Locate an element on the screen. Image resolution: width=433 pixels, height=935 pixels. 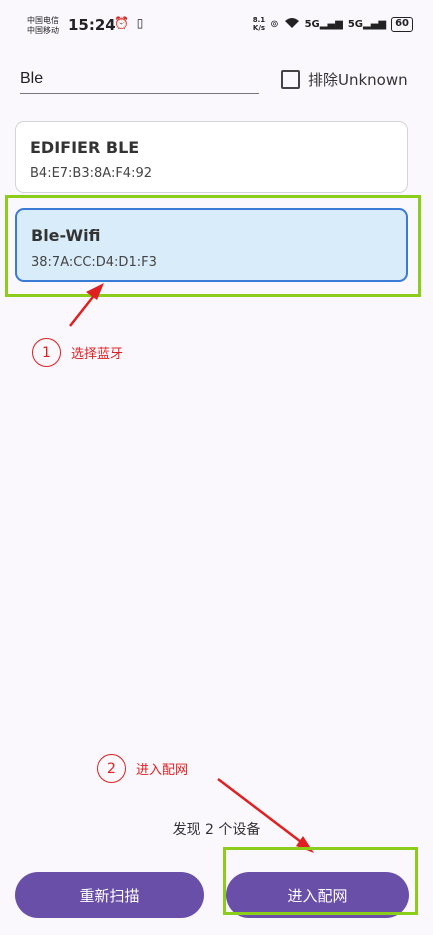
rescan-button: 重新扫描 is located at coordinates (109, 895).